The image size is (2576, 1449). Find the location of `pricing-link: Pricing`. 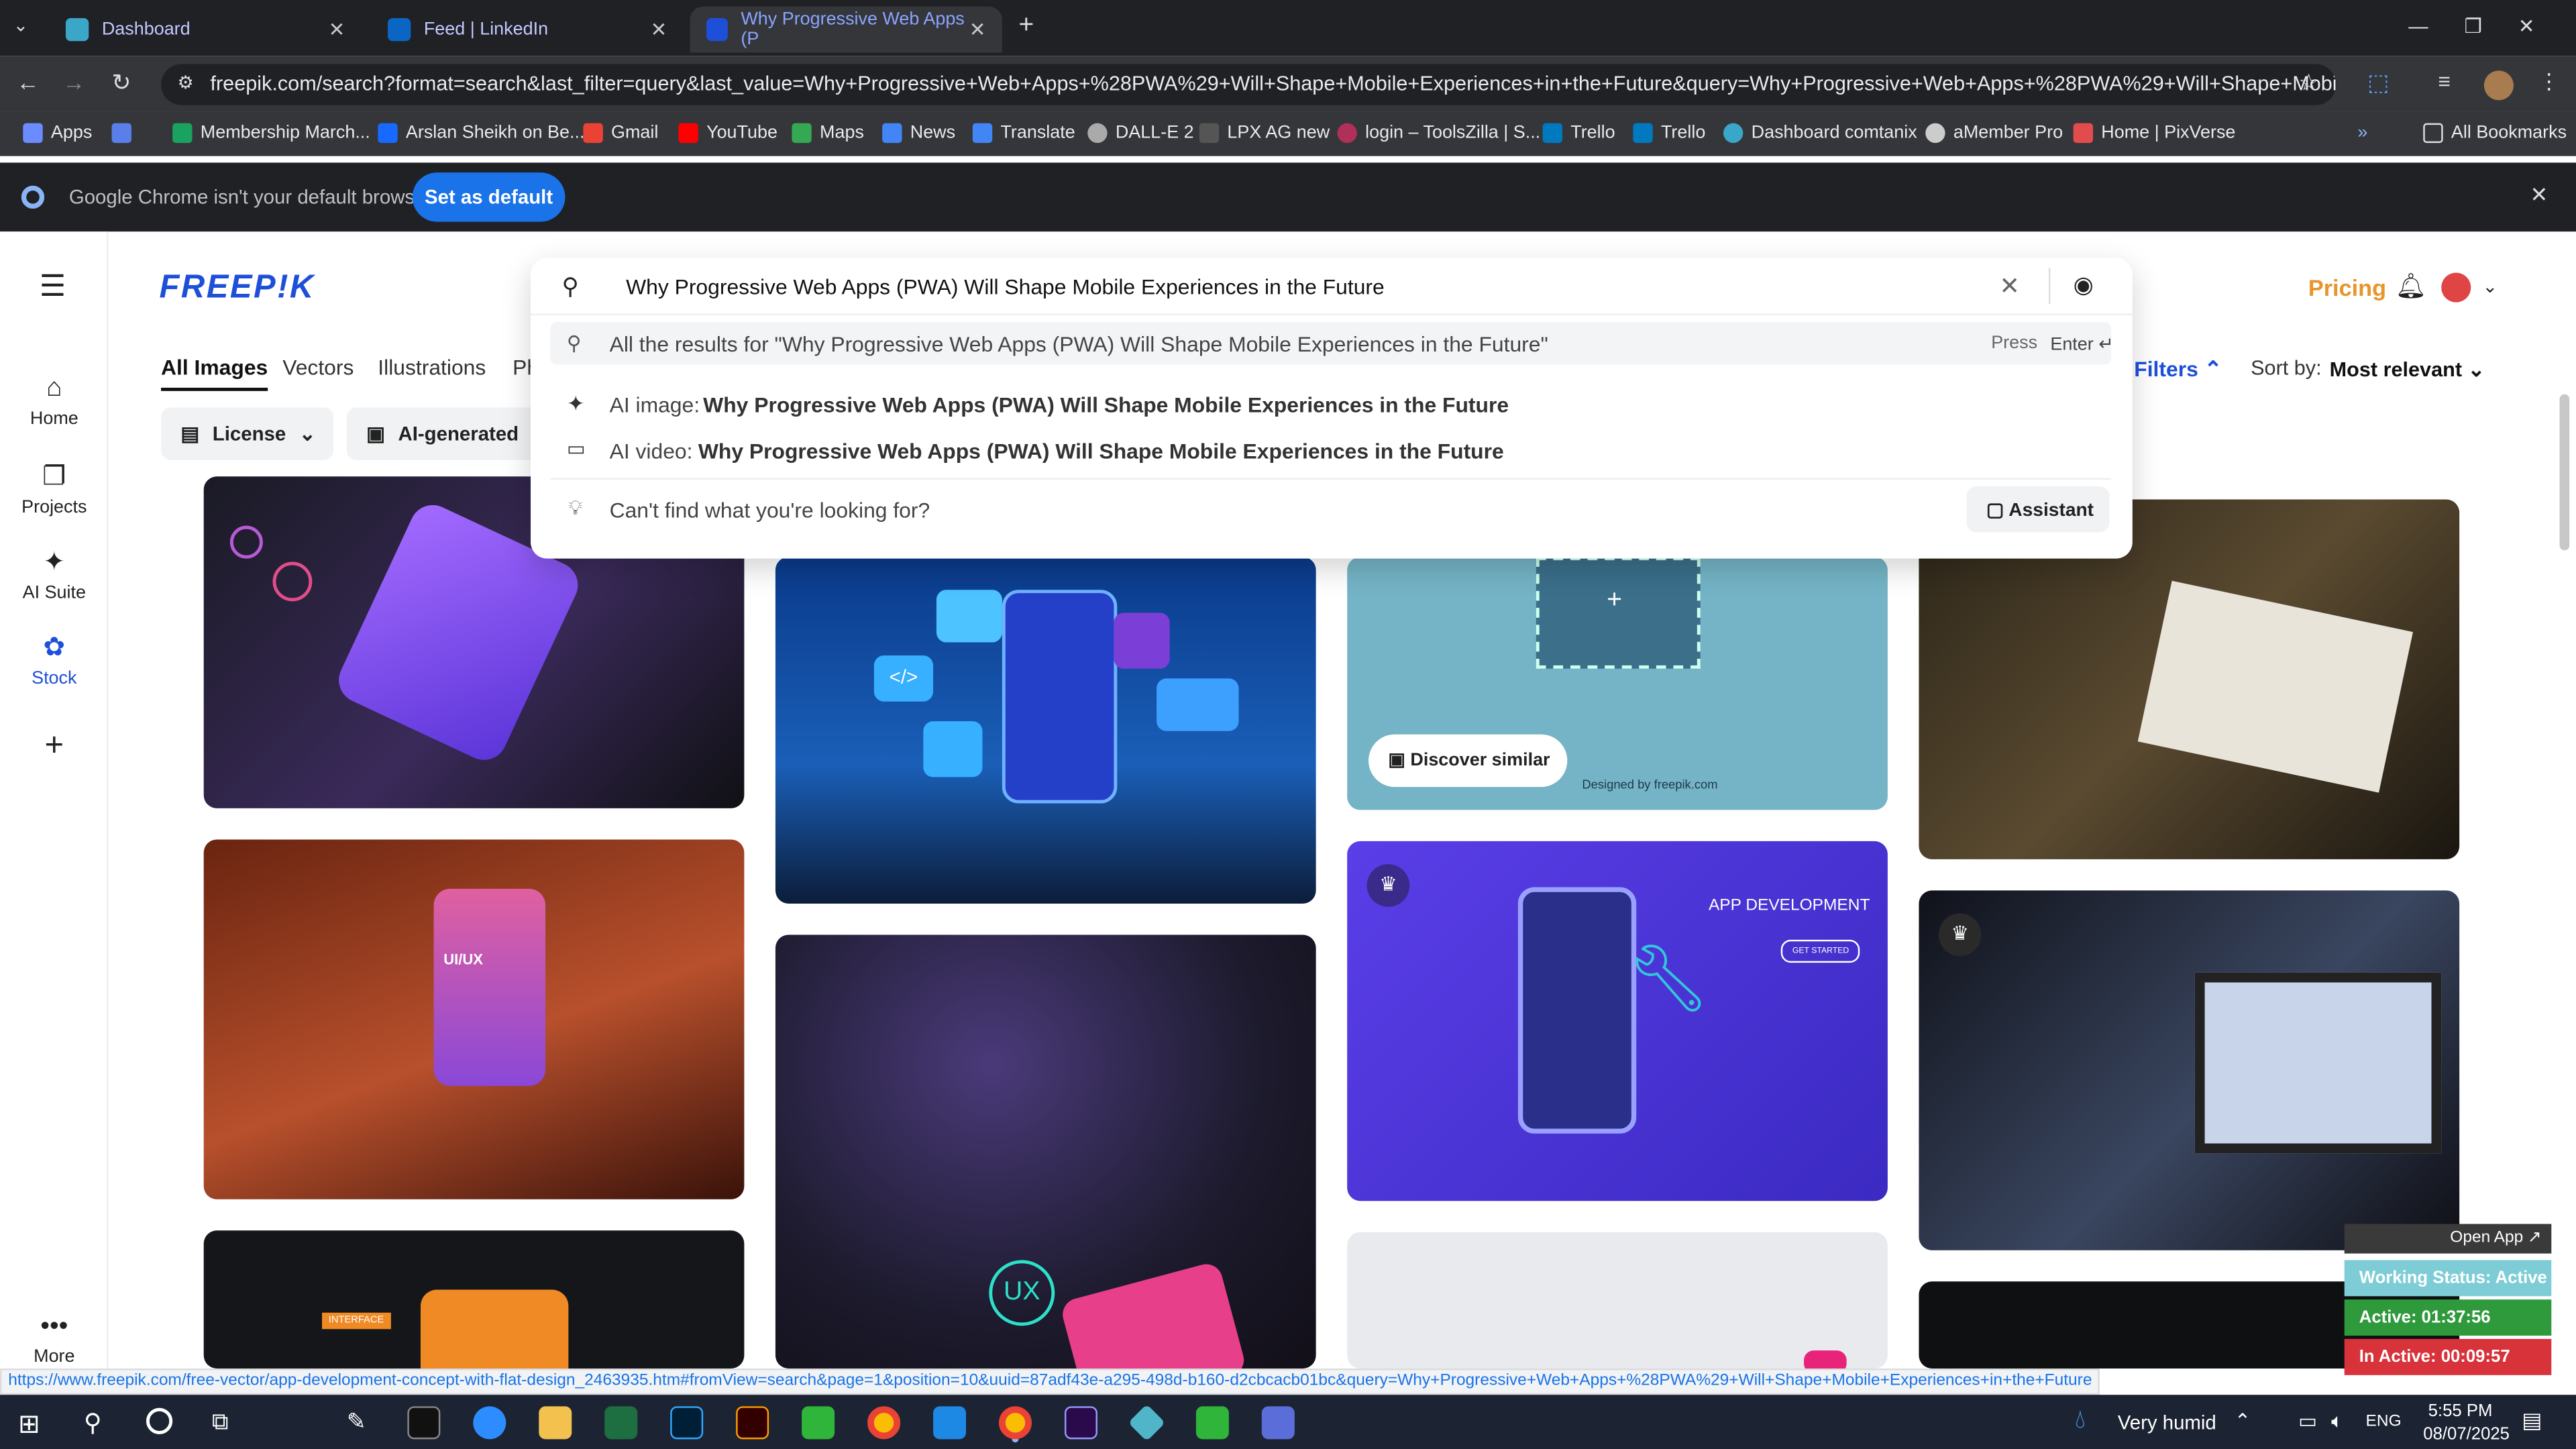

pricing-link: Pricing is located at coordinates (2347, 287).